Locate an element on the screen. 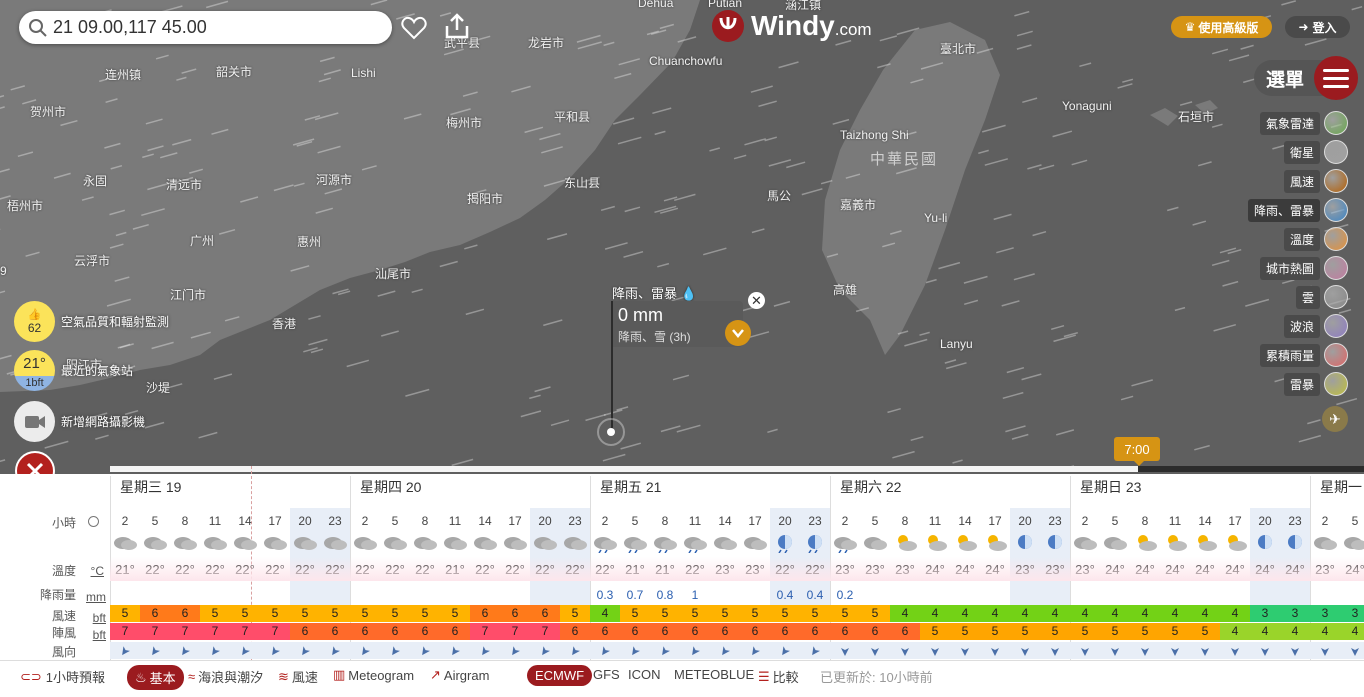 This screenshot has height=697, width=1364. popup-value: 0 mm is located at coordinates (640, 315).